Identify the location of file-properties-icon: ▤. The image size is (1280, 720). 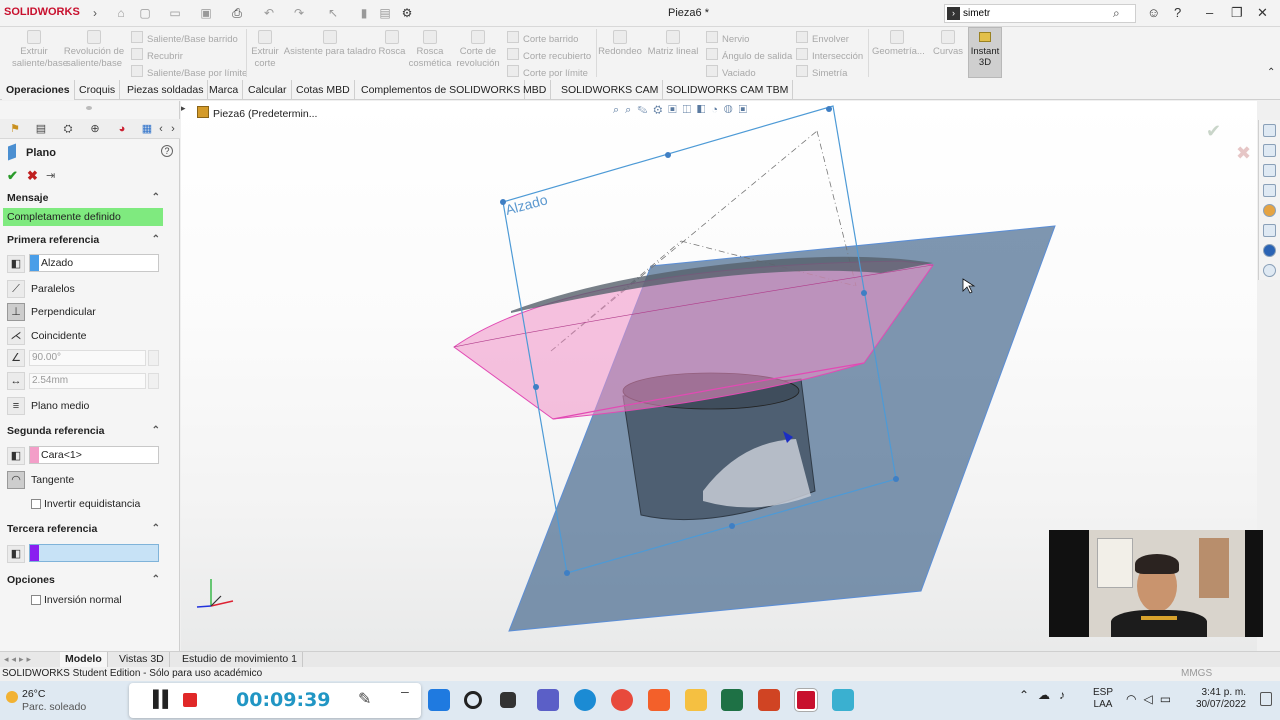
(385, 13).